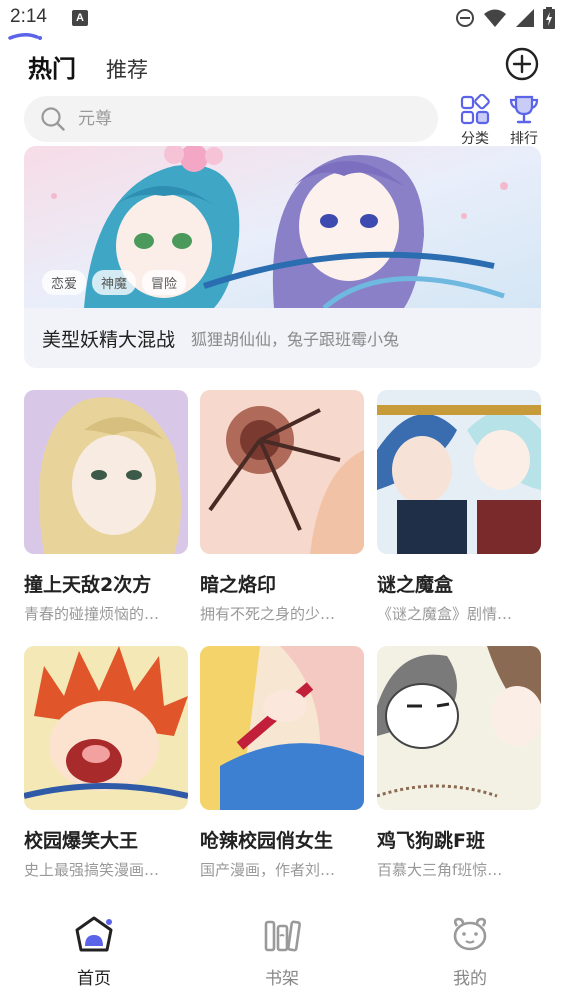 The height and width of the screenshot is (1004, 565). I want to click on nav-bookshelf: 书架, so click(282, 951).